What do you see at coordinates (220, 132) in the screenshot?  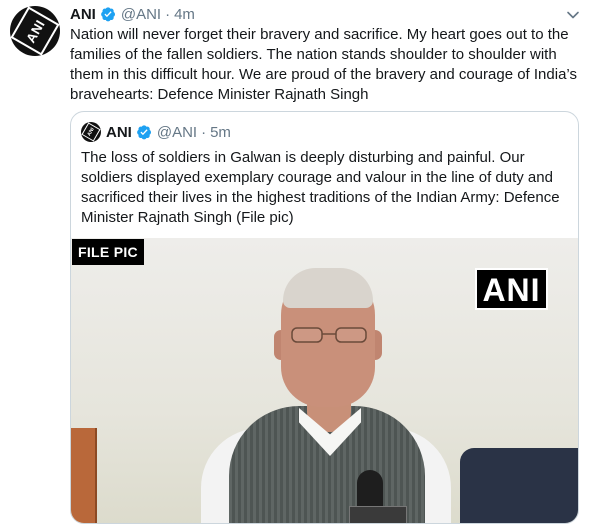 I see `quoted-timestamp: 5m` at bounding box center [220, 132].